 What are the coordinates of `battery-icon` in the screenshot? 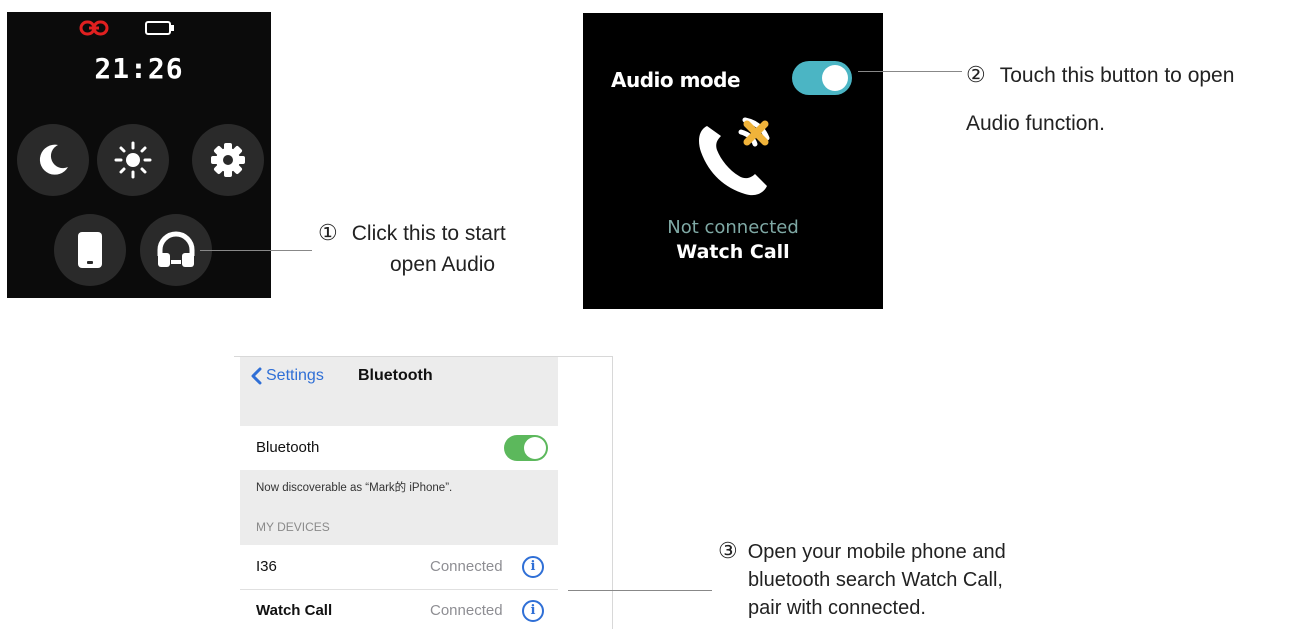 It's located at (159, 28).